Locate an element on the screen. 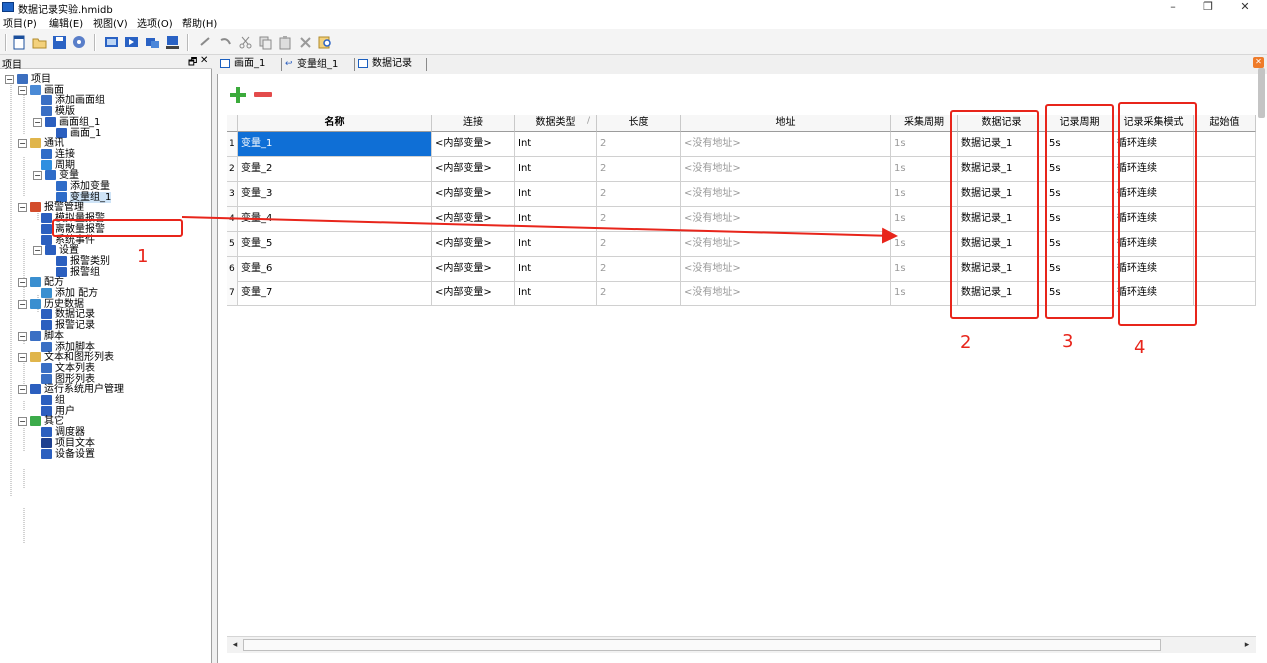  runtime-icon is located at coordinates (172, 42).